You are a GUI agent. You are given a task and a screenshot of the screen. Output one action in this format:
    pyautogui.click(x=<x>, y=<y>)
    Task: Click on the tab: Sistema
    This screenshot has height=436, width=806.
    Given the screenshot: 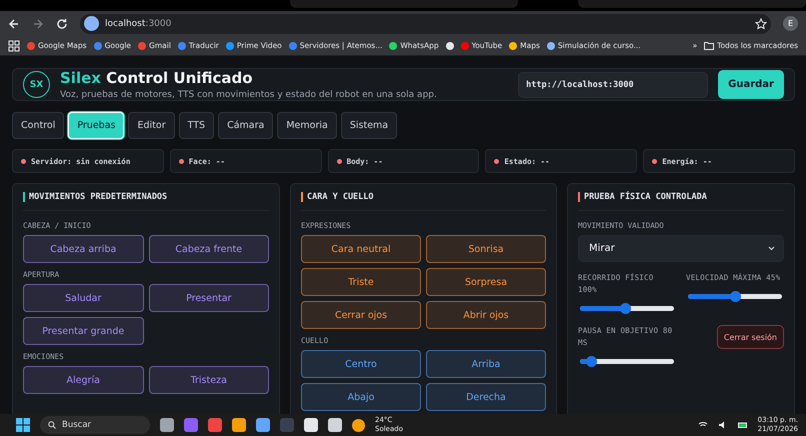 What is the action you would take?
    pyautogui.click(x=369, y=125)
    